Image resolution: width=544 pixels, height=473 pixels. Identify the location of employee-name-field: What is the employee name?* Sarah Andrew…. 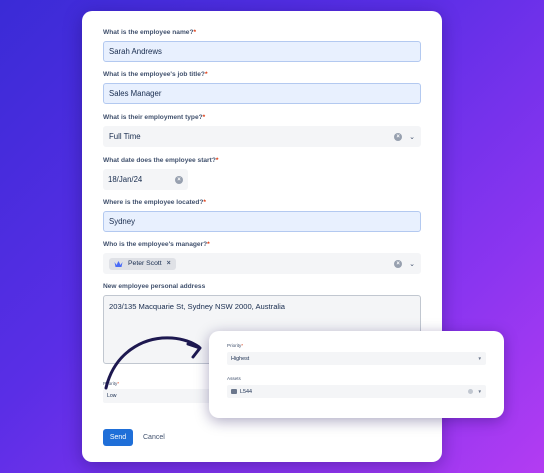
(262, 45).